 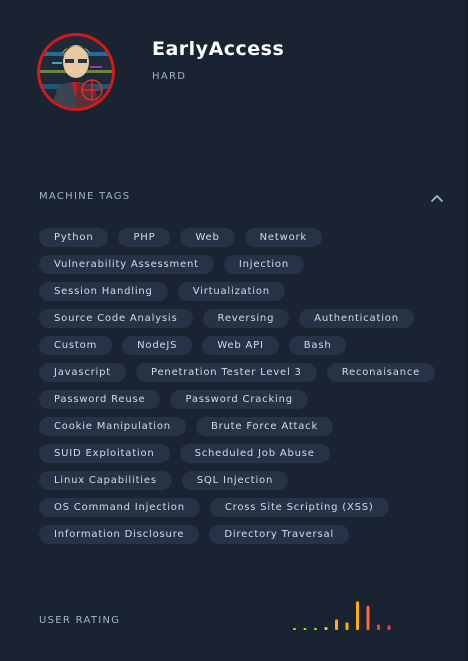 I want to click on tag-row: Cookie Manipulation Brute Force Attack, so click(x=244, y=426).